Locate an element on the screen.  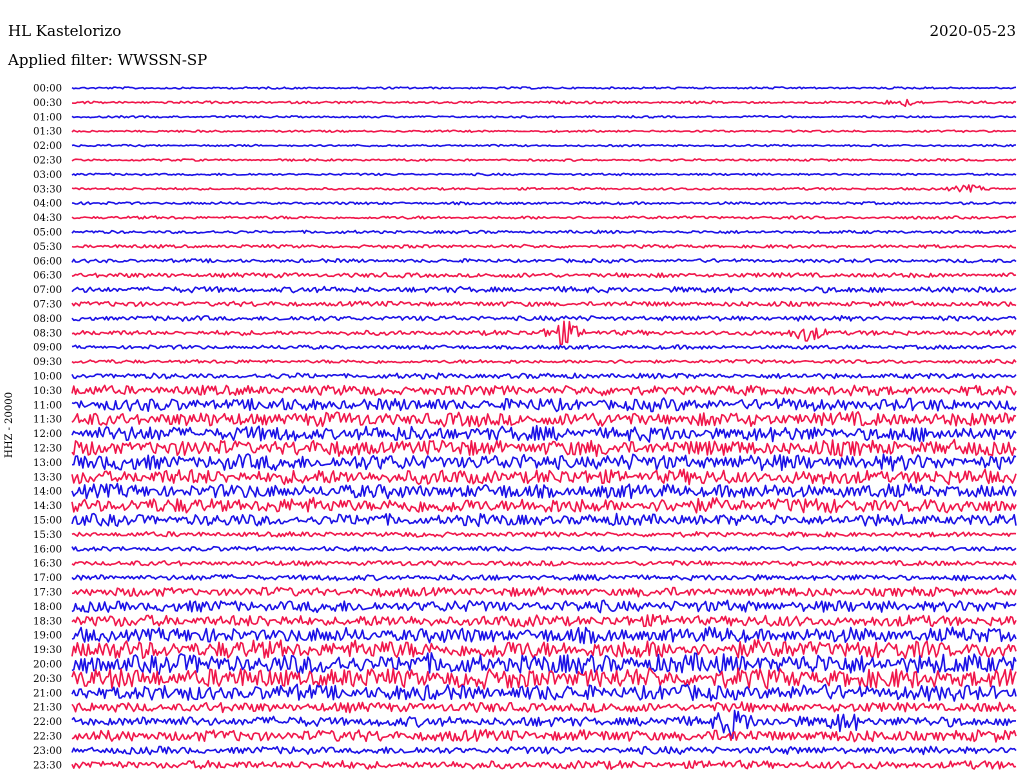
time-tick-label: 00:30 is located at coordinates (47, 103).